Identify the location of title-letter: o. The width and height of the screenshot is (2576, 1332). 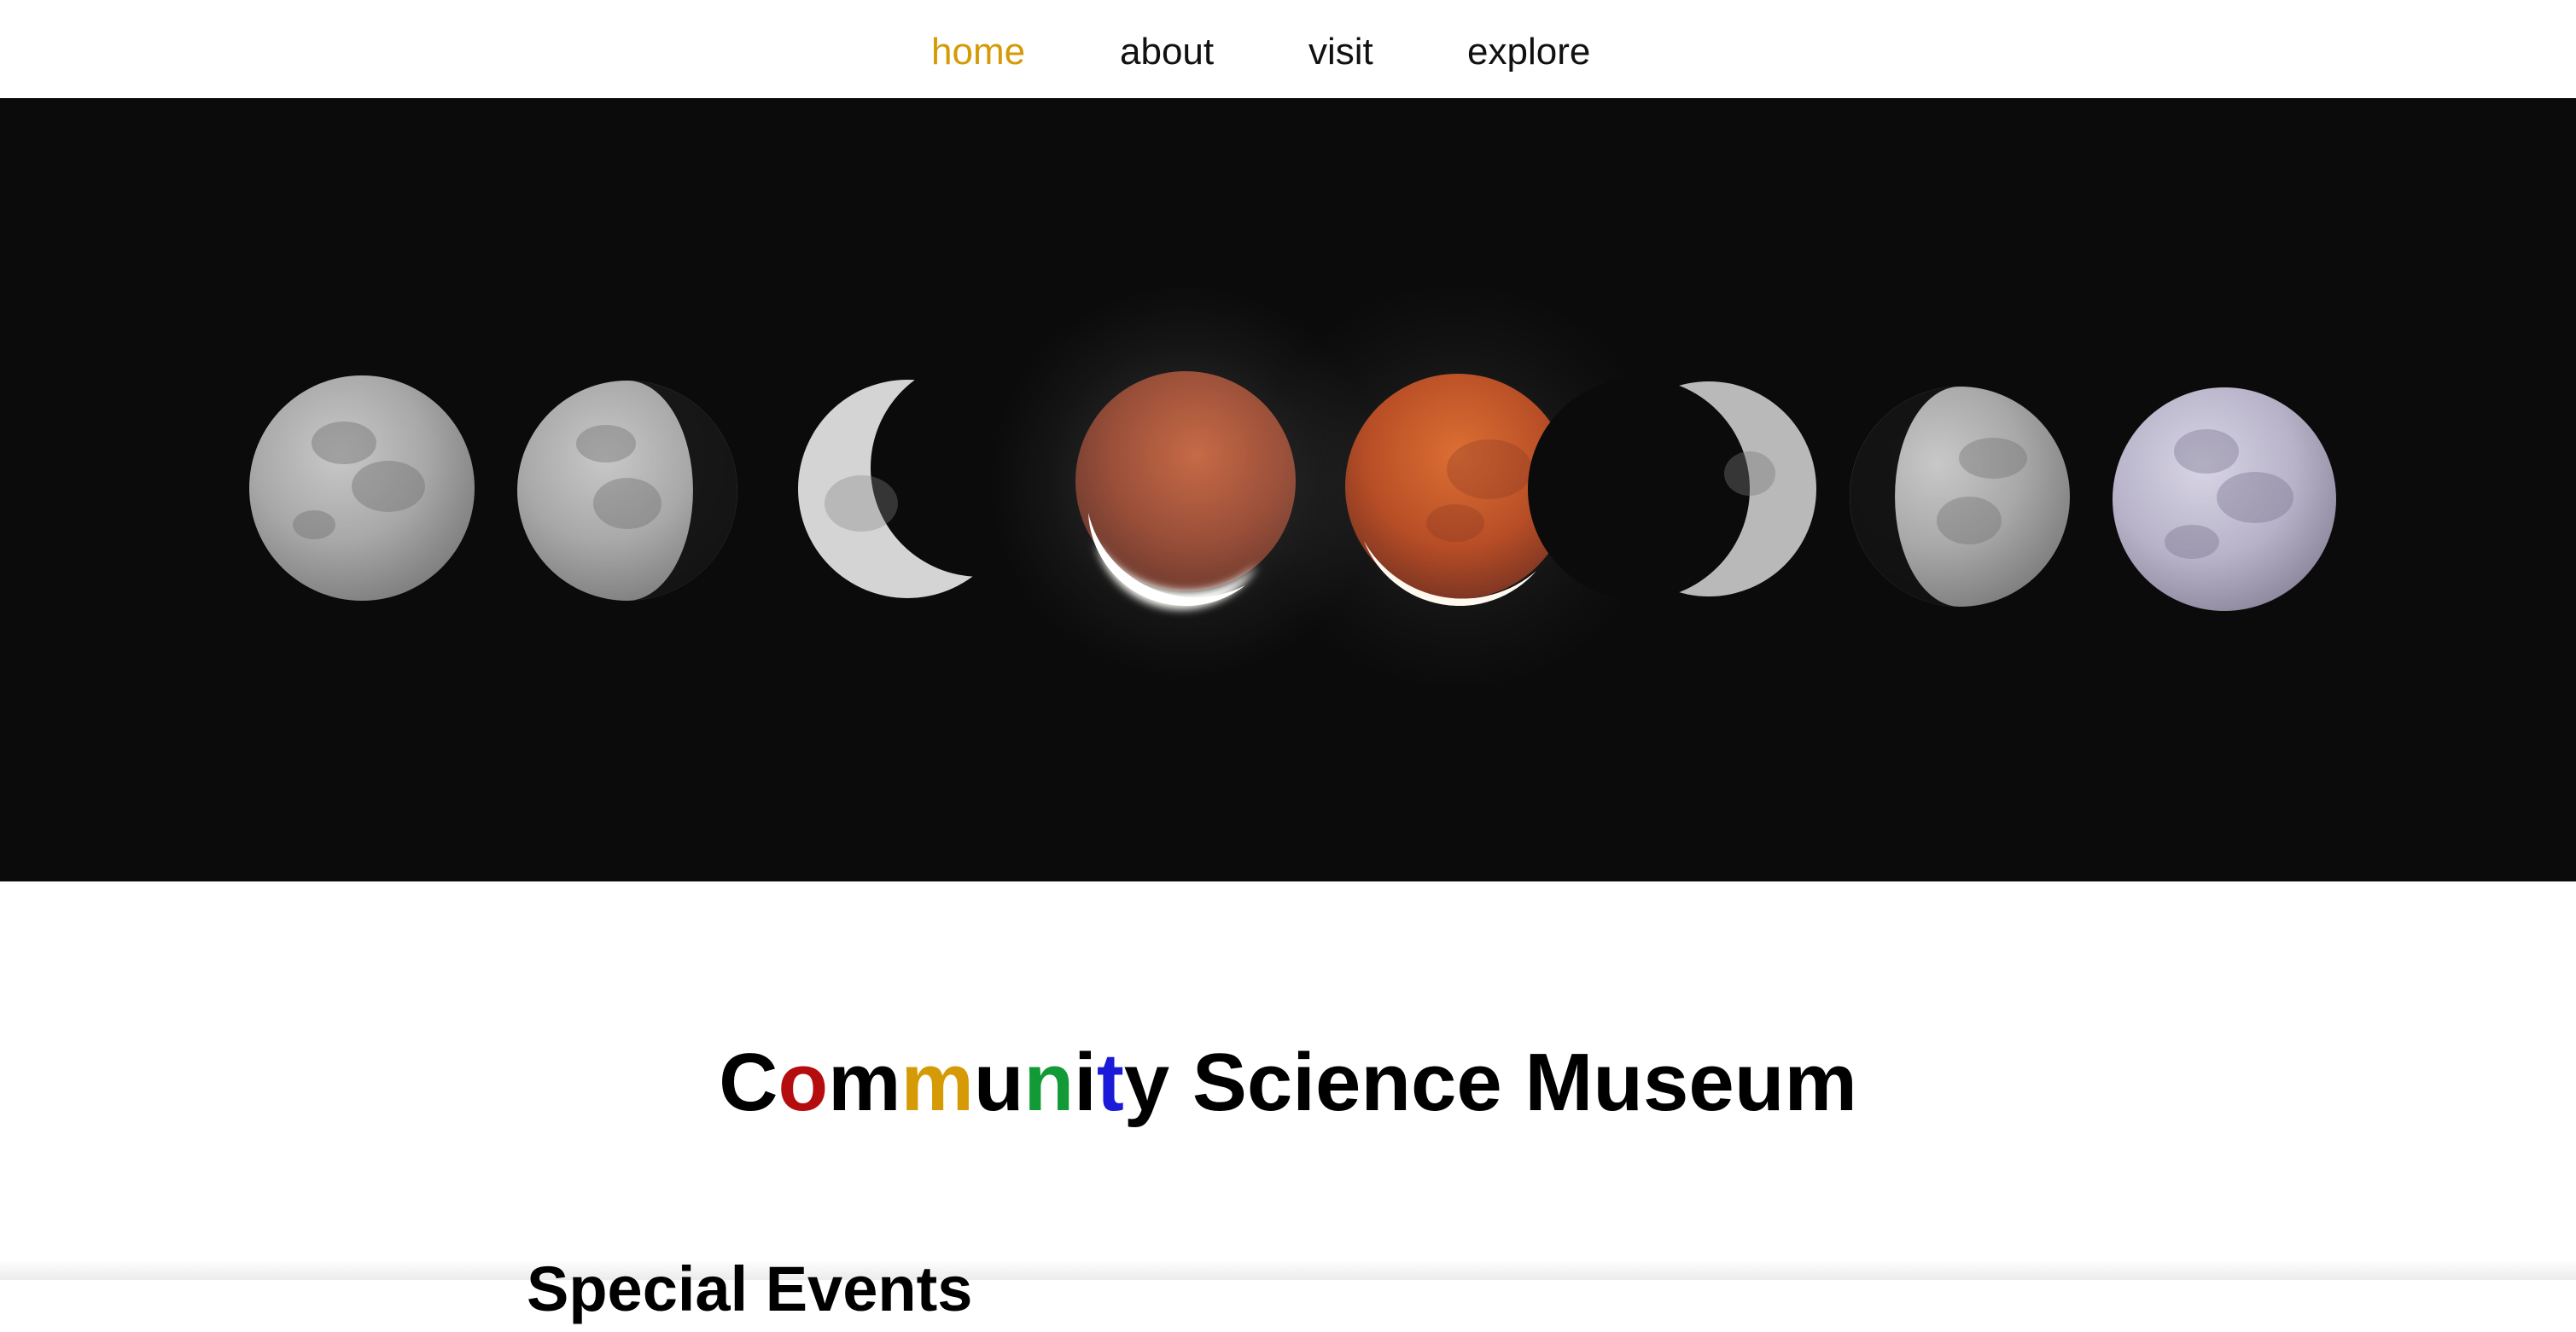
(803, 1083).